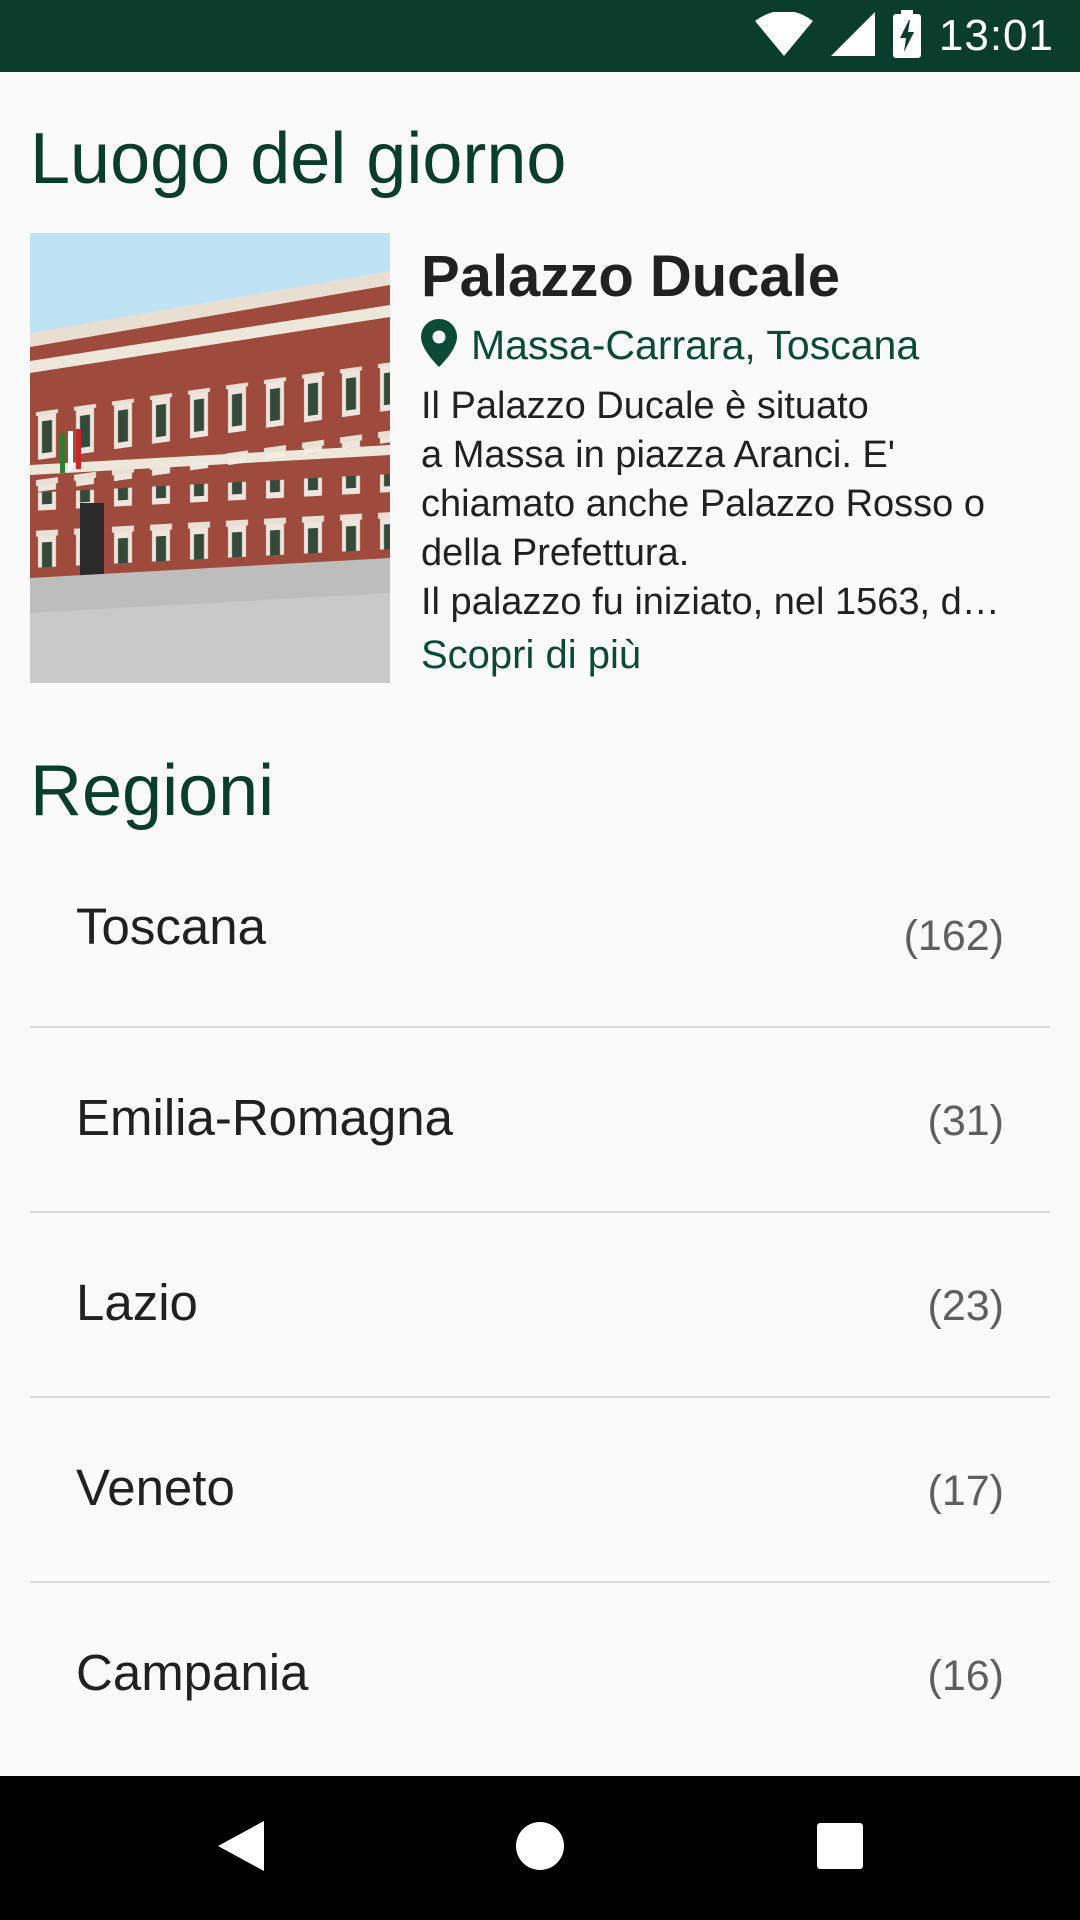 The image size is (1080, 1920). What do you see at coordinates (965, 1306) in the screenshot?
I see `region-count: (23)` at bounding box center [965, 1306].